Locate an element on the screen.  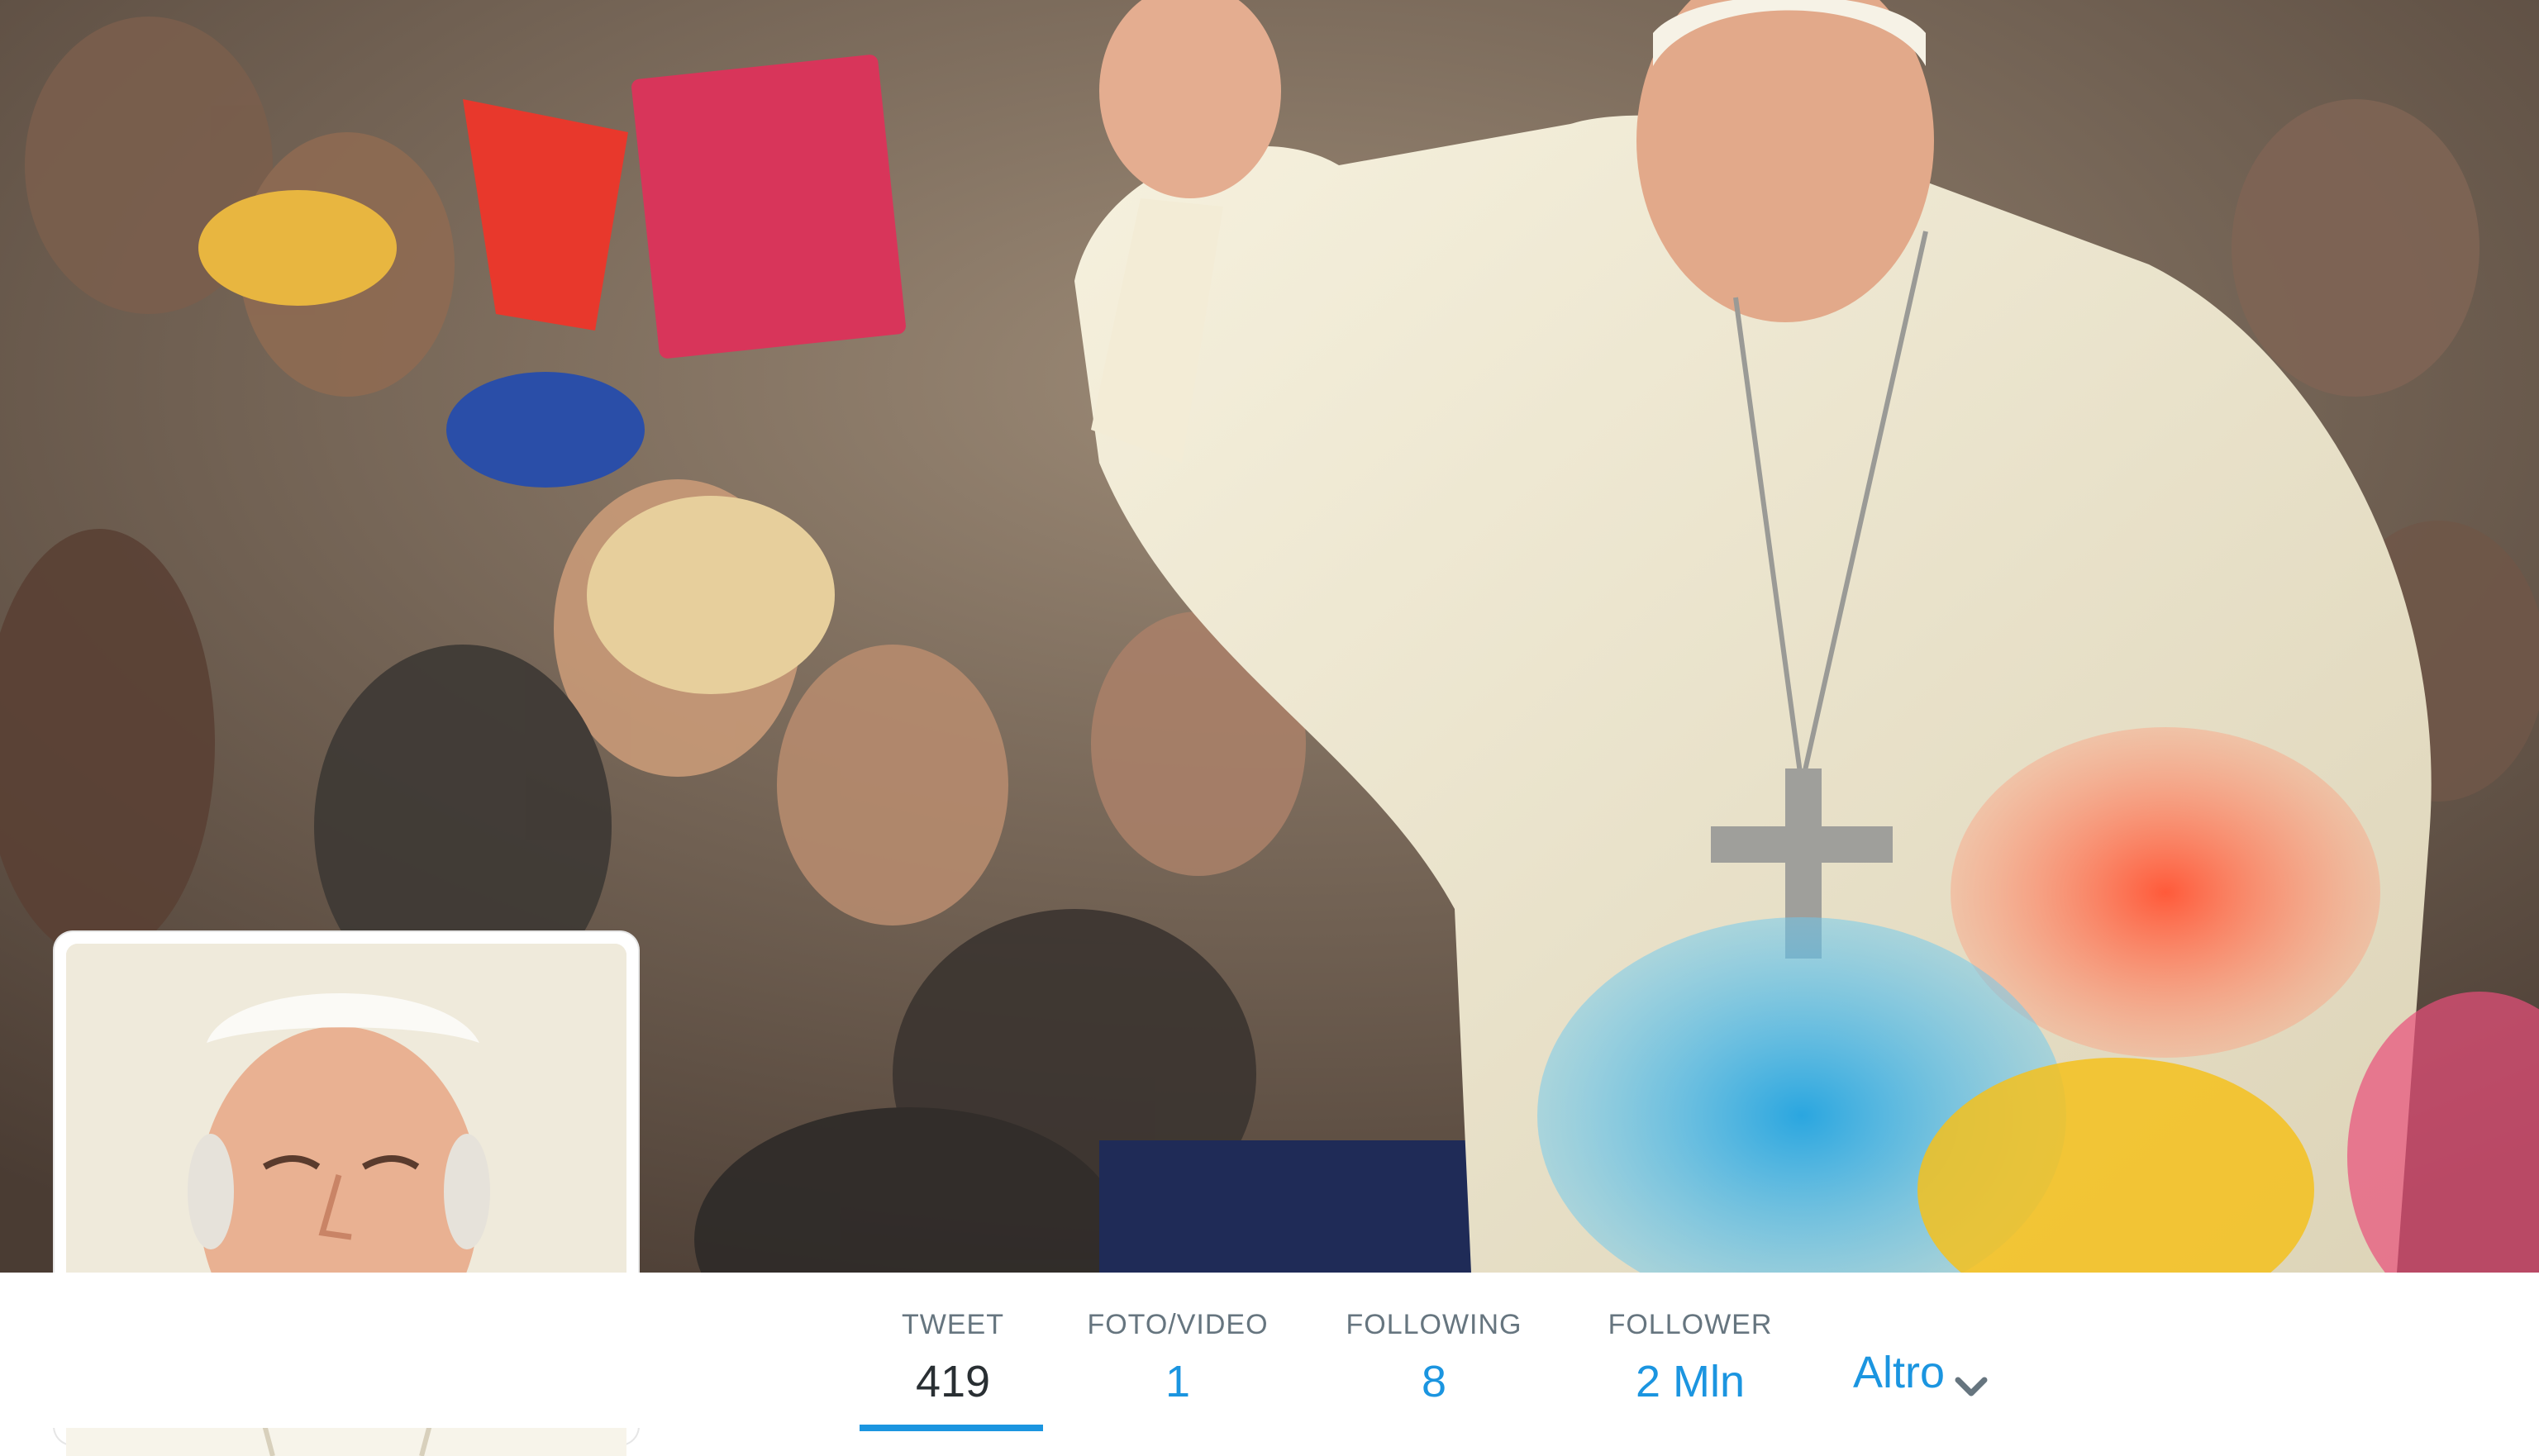
stat-following-label: FOLLOWING is located at coordinates (1434, 1324).